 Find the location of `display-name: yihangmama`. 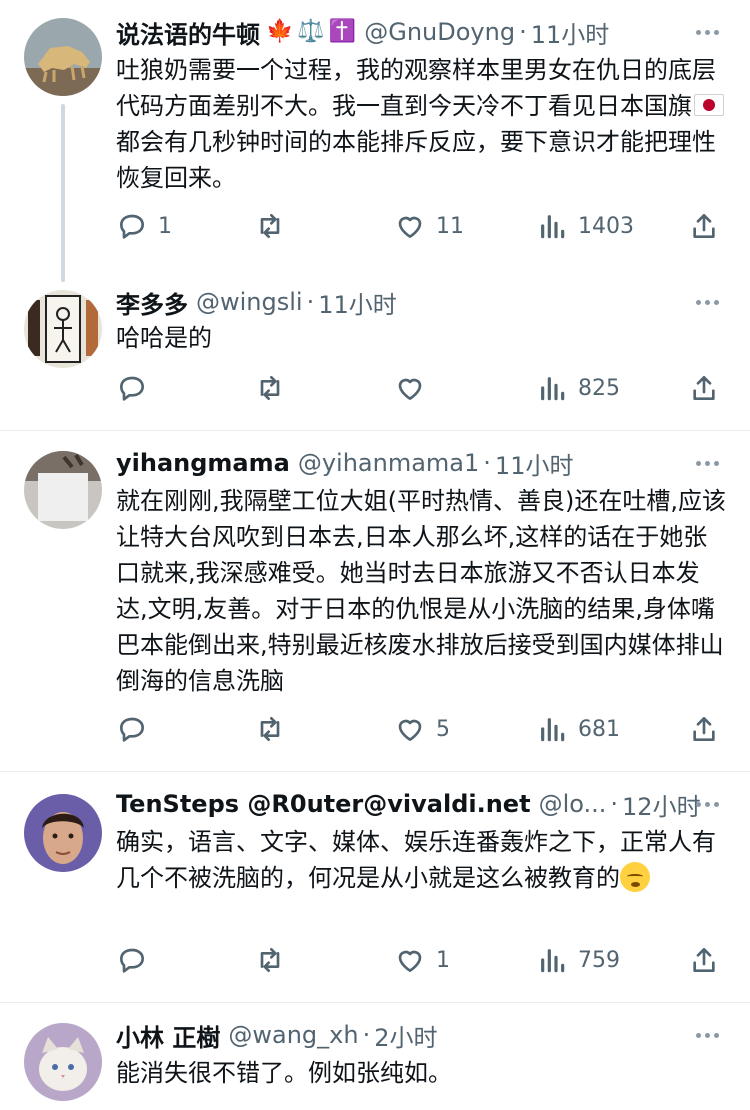

display-name: yihangmama is located at coordinates (203, 463).